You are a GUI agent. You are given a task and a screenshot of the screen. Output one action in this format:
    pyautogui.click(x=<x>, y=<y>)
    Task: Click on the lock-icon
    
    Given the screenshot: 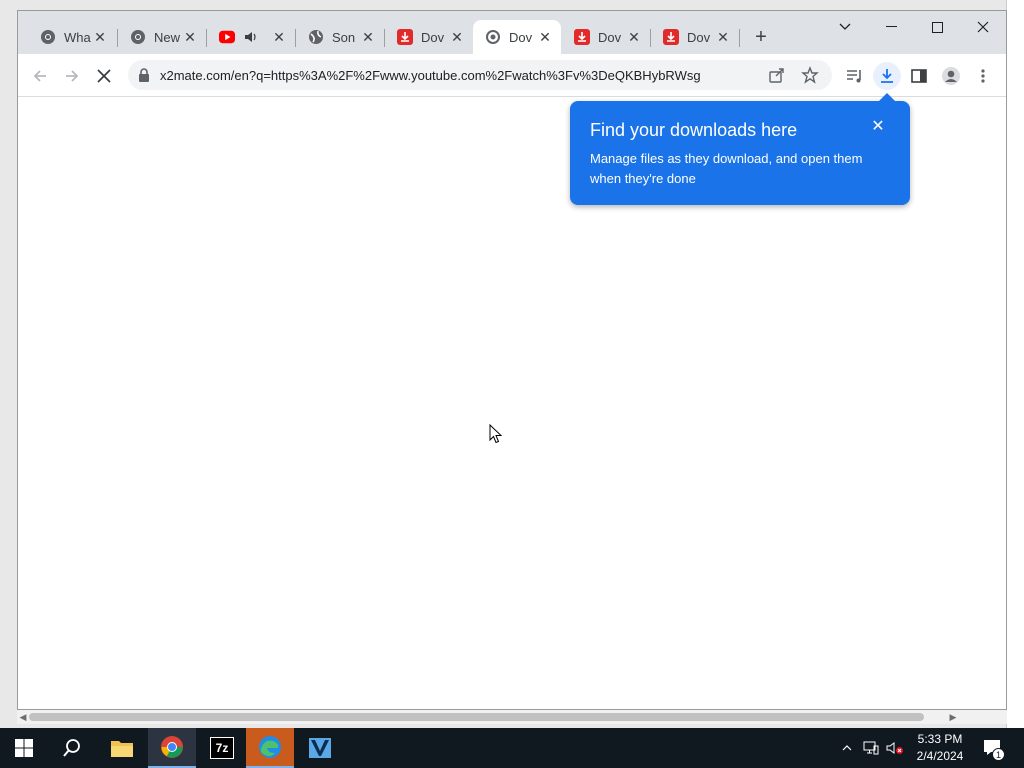 What is the action you would take?
    pyautogui.click(x=144, y=75)
    